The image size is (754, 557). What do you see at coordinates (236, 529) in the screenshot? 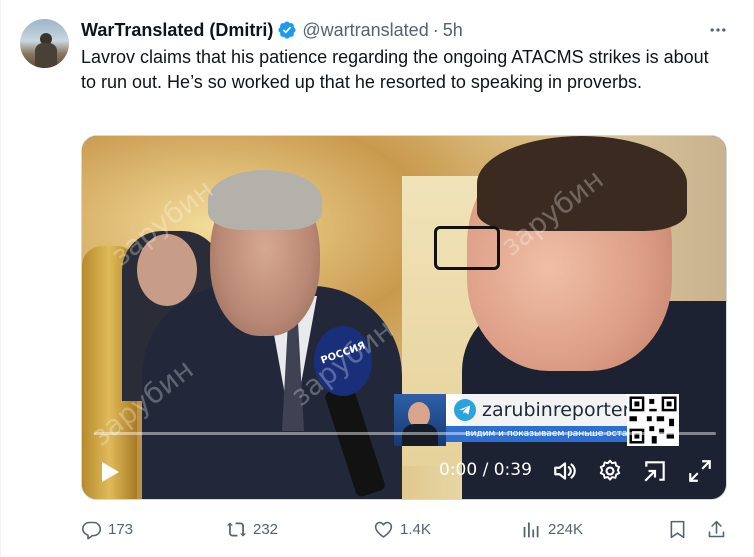
I see `repost-icon` at bounding box center [236, 529].